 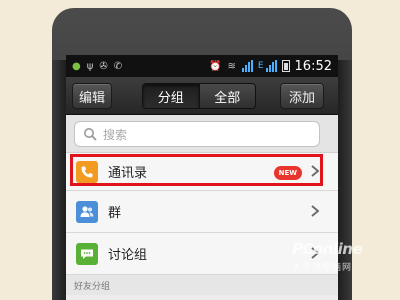 What do you see at coordinates (87, 253) in the screenshot?
I see `chat-icon` at bounding box center [87, 253].